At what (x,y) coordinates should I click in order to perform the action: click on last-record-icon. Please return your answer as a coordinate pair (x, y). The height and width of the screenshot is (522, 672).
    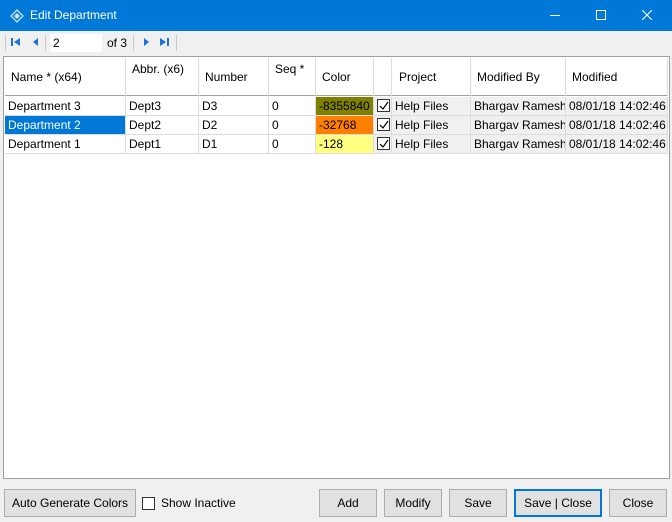
    Looking at the image, I should click on (164, 42).